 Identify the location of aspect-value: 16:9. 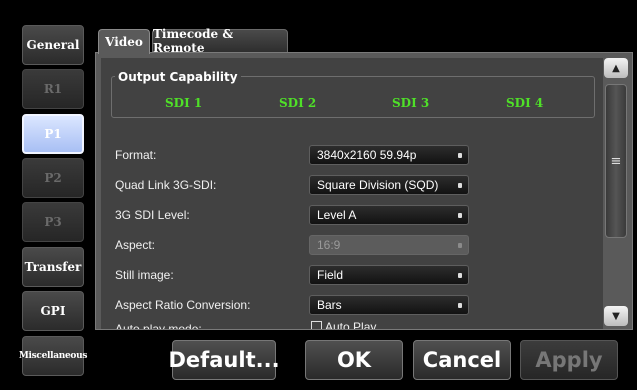
(329, 245).